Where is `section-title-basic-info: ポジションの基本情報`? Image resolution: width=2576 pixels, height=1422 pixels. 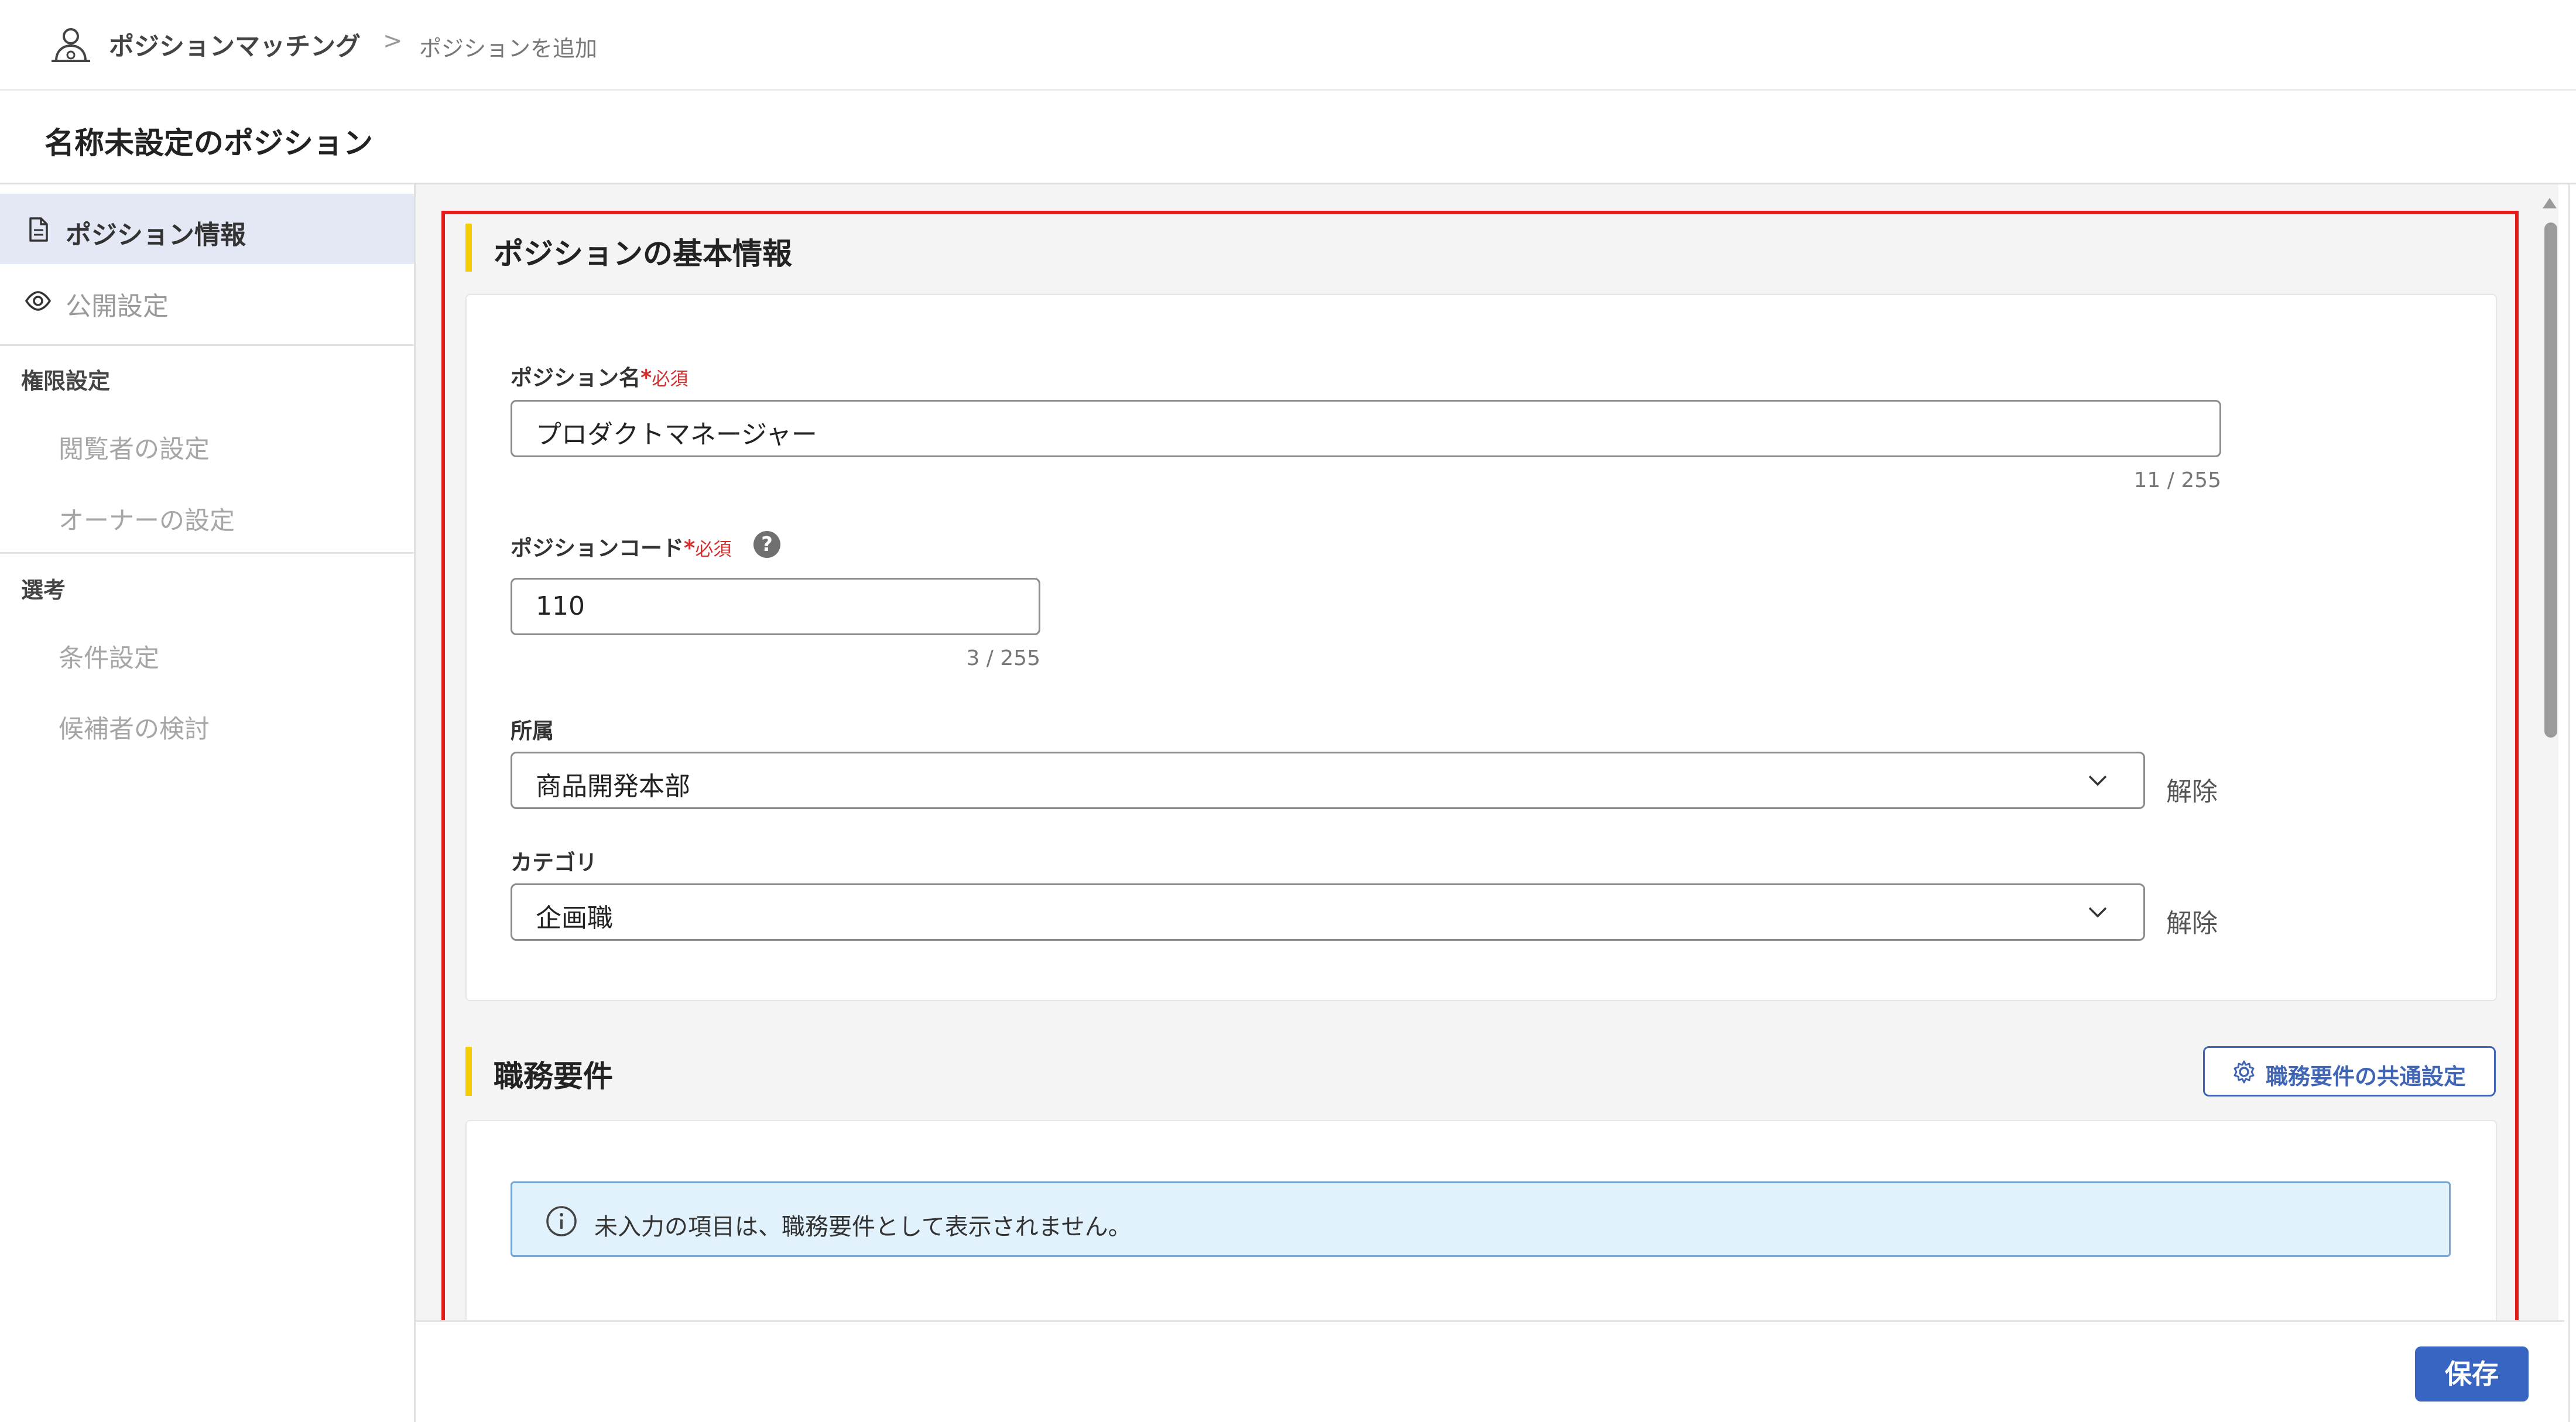
section-title-basic-info: ポジションの基本情報 is located at coordinates (643, 255).